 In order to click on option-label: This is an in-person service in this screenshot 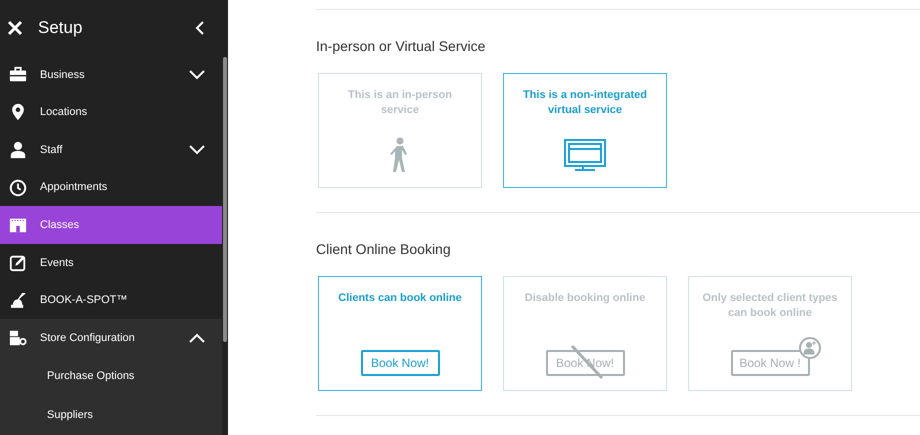, I will do `click(400, 103)`.